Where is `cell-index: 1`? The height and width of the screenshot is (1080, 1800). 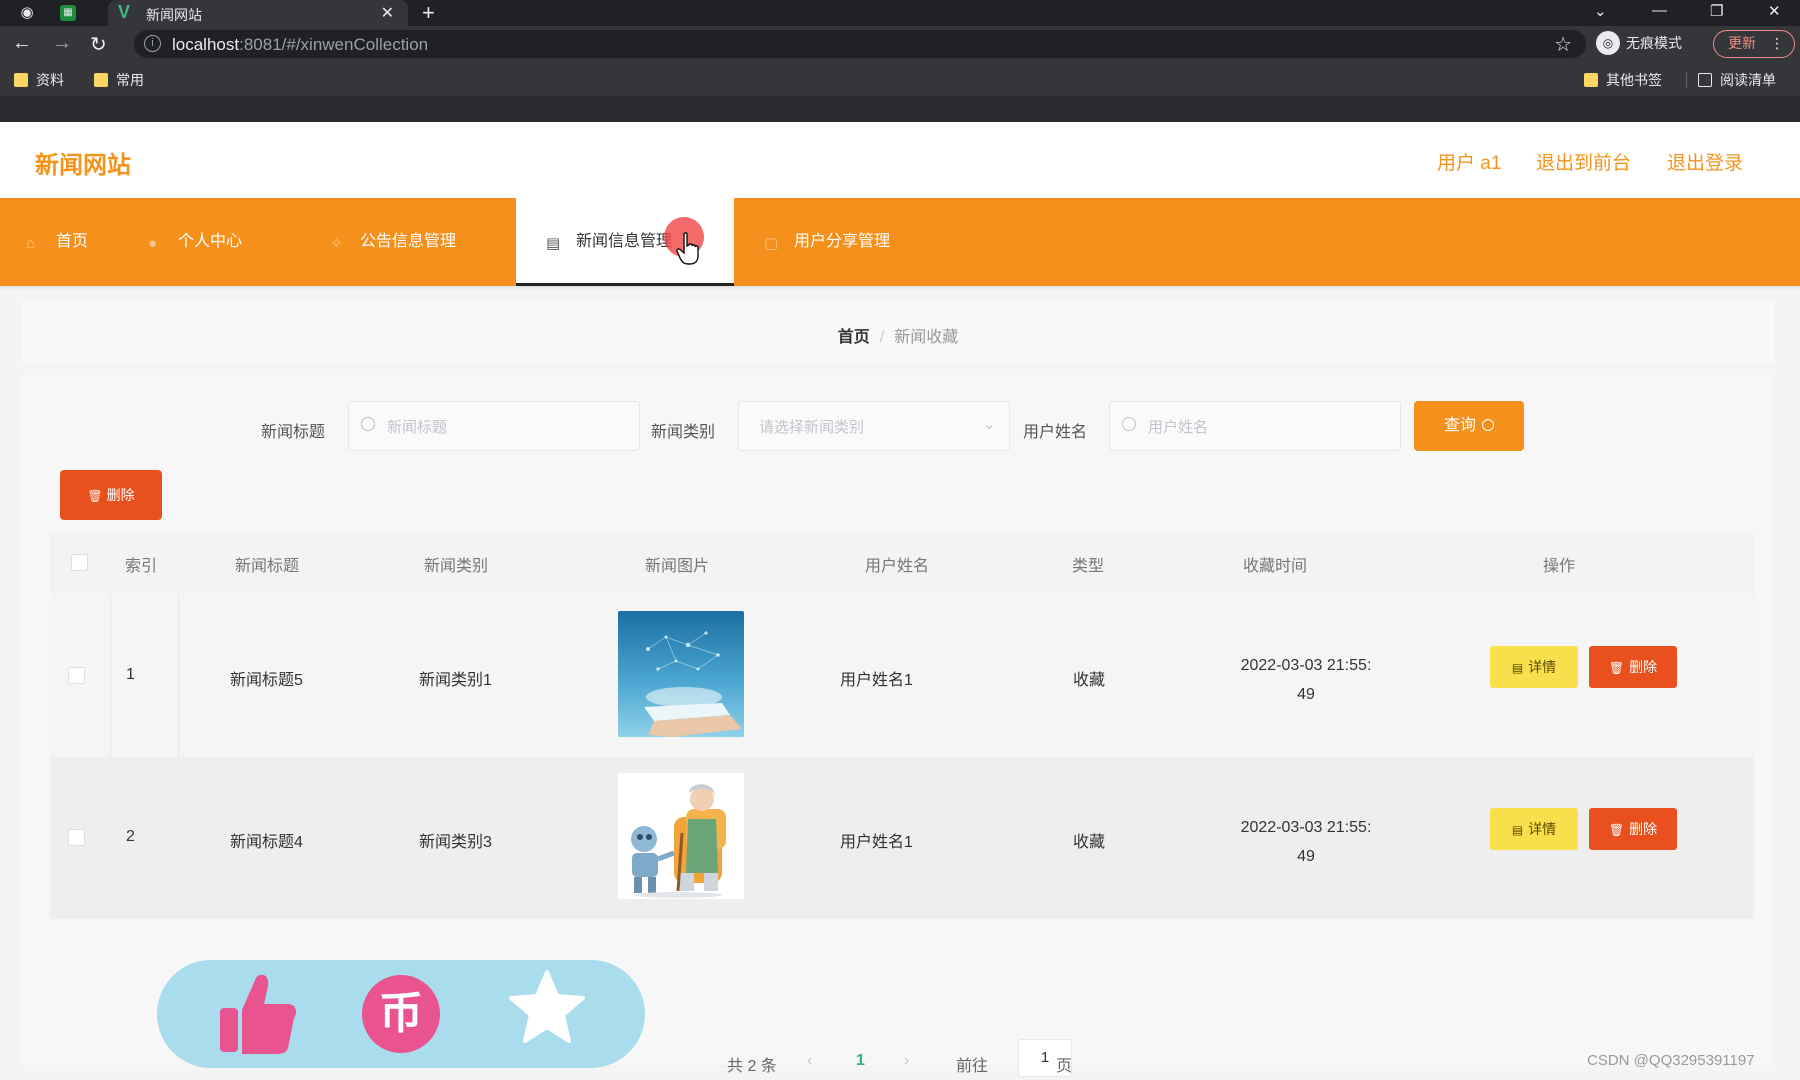 cell-index: 1 is located at coordinates (130, 674).